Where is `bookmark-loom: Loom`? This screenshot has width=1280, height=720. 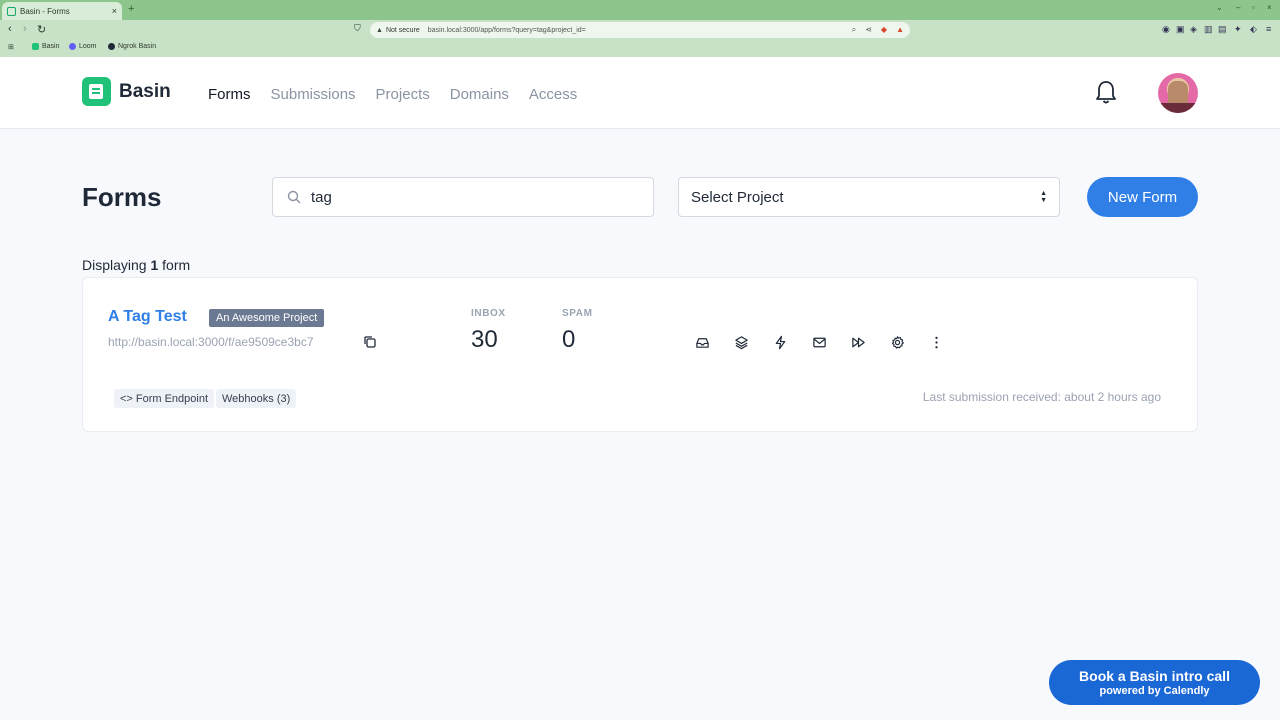 bookmark-loom: Loom is located at coordinates (83, 46).